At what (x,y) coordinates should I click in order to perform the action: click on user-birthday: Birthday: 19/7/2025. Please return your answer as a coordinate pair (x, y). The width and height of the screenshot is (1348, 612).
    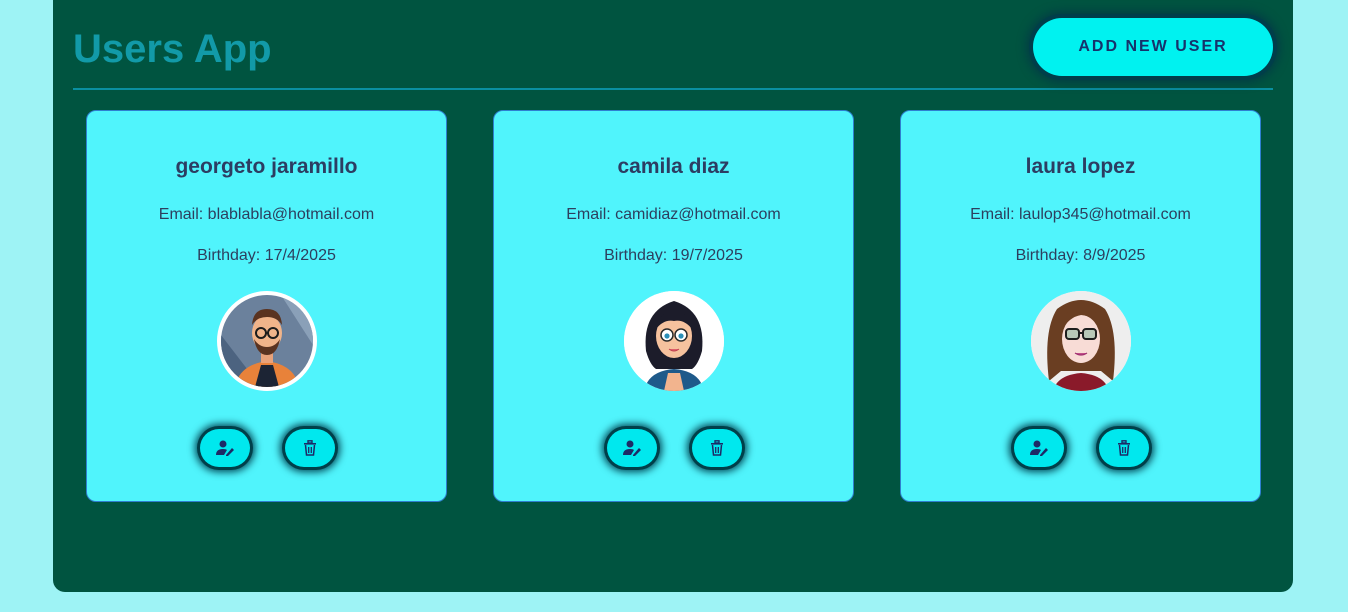
    Looking at the image, I should click on (673, 255).